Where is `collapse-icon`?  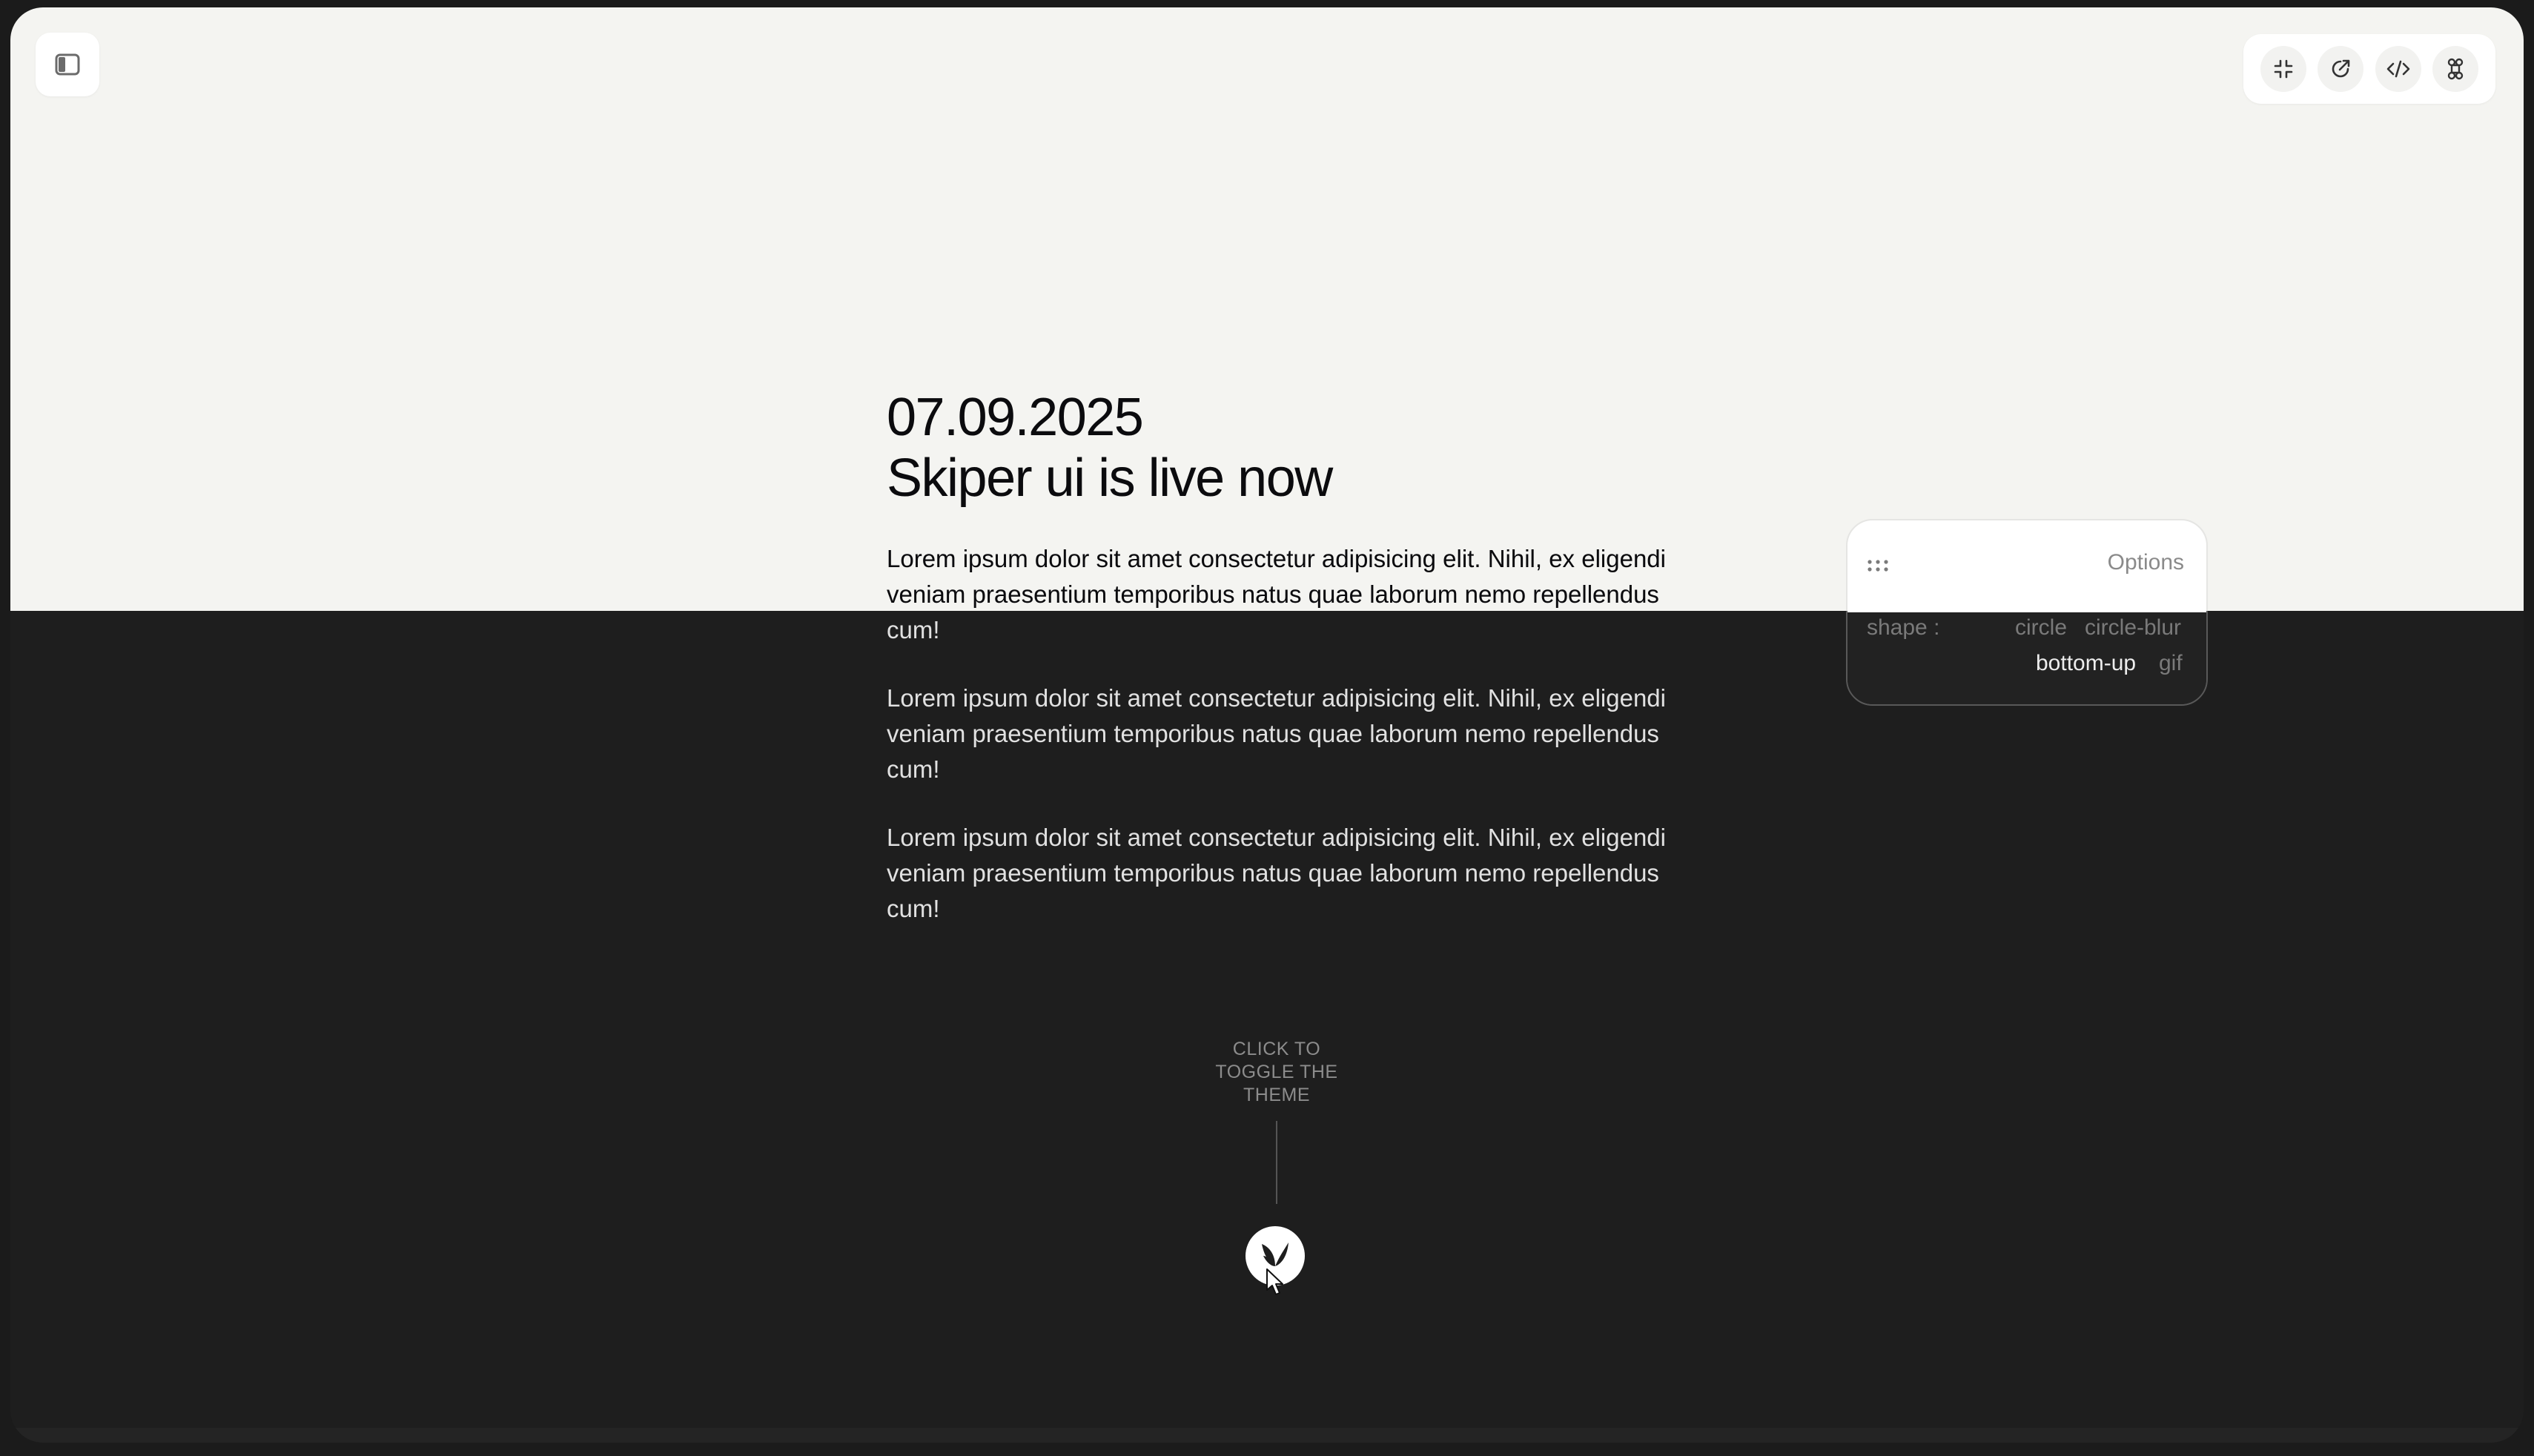 collapse-icon is located at coordinates (2283, 69).